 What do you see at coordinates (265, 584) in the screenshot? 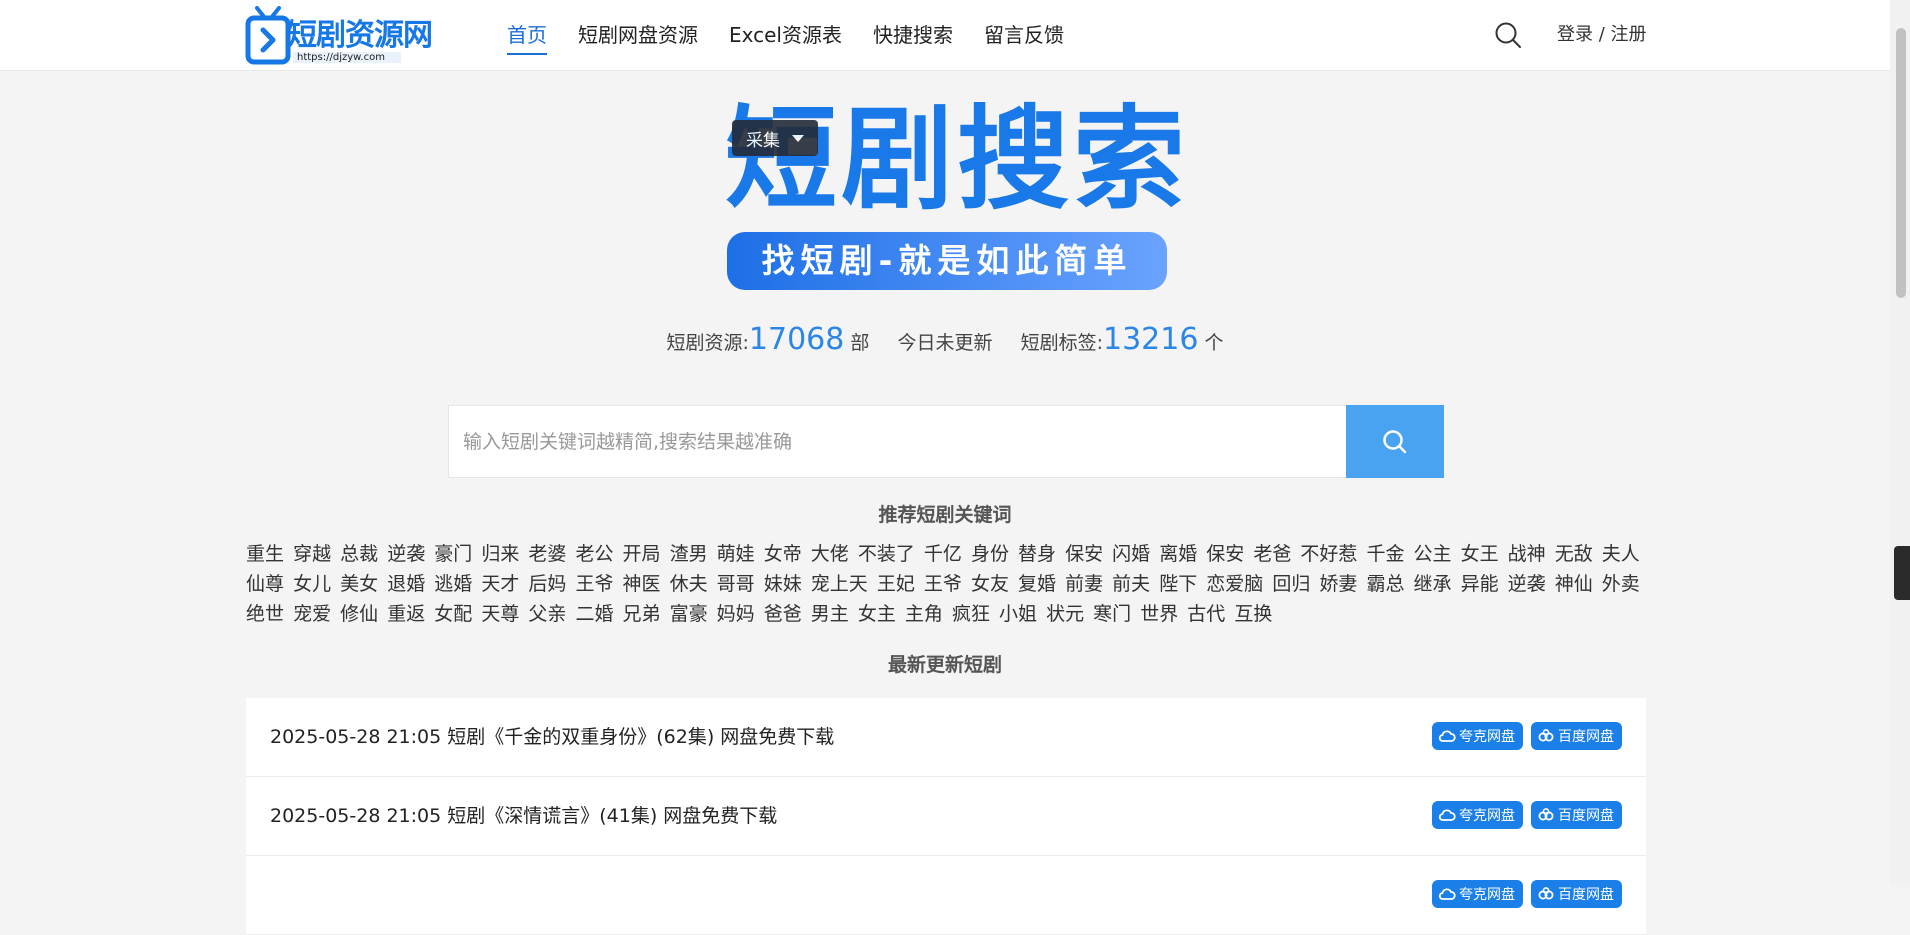
I see `keyword-link: 仙尊` at bounding box center [265, 584].